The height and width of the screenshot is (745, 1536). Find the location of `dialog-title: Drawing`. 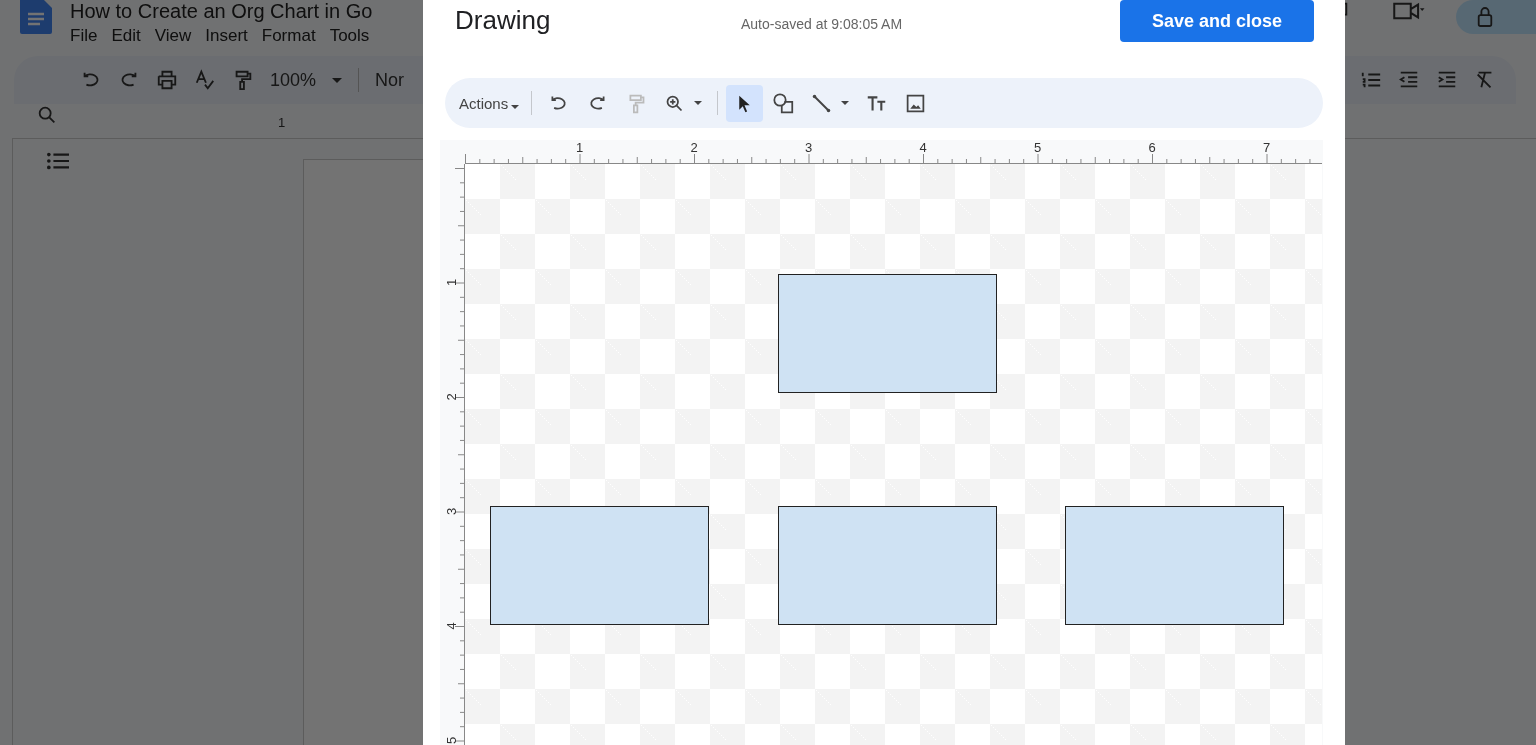

dialog-title: Drawing is located at coordinates (503, 20).